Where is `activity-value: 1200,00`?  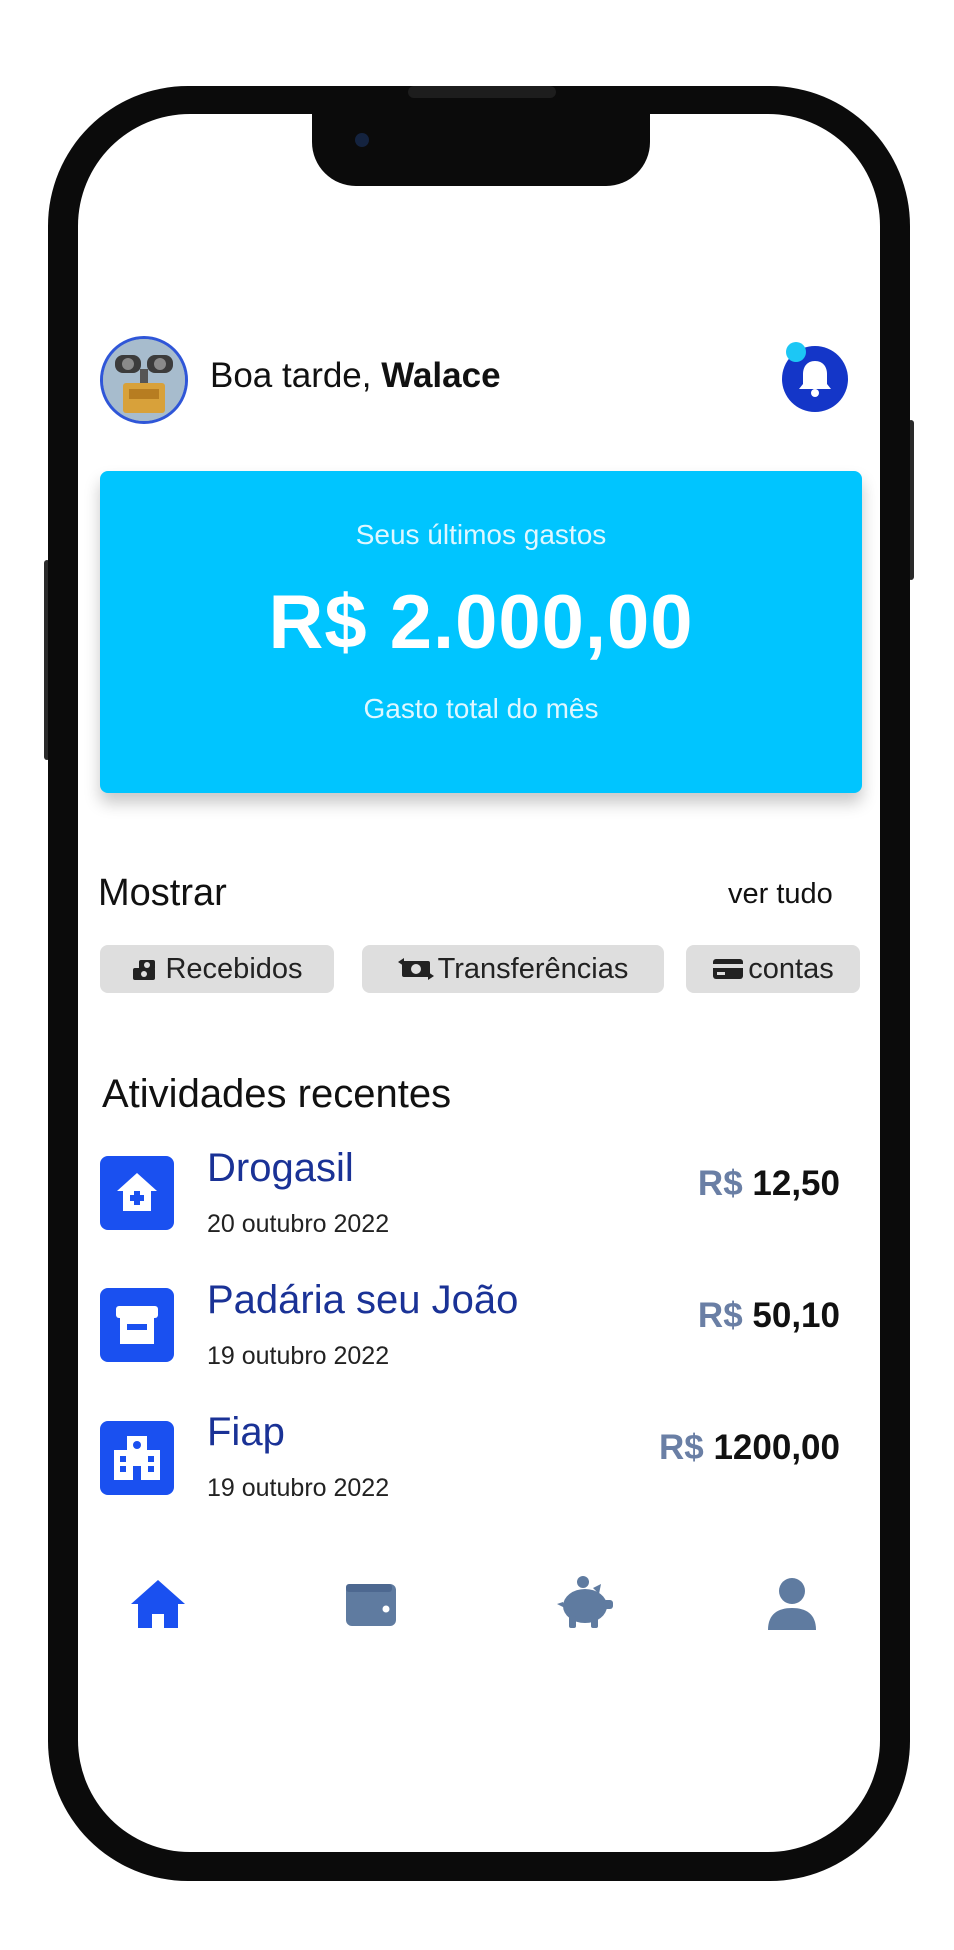
activity-value: 1200,00 is located at coordinates (776, 1447).